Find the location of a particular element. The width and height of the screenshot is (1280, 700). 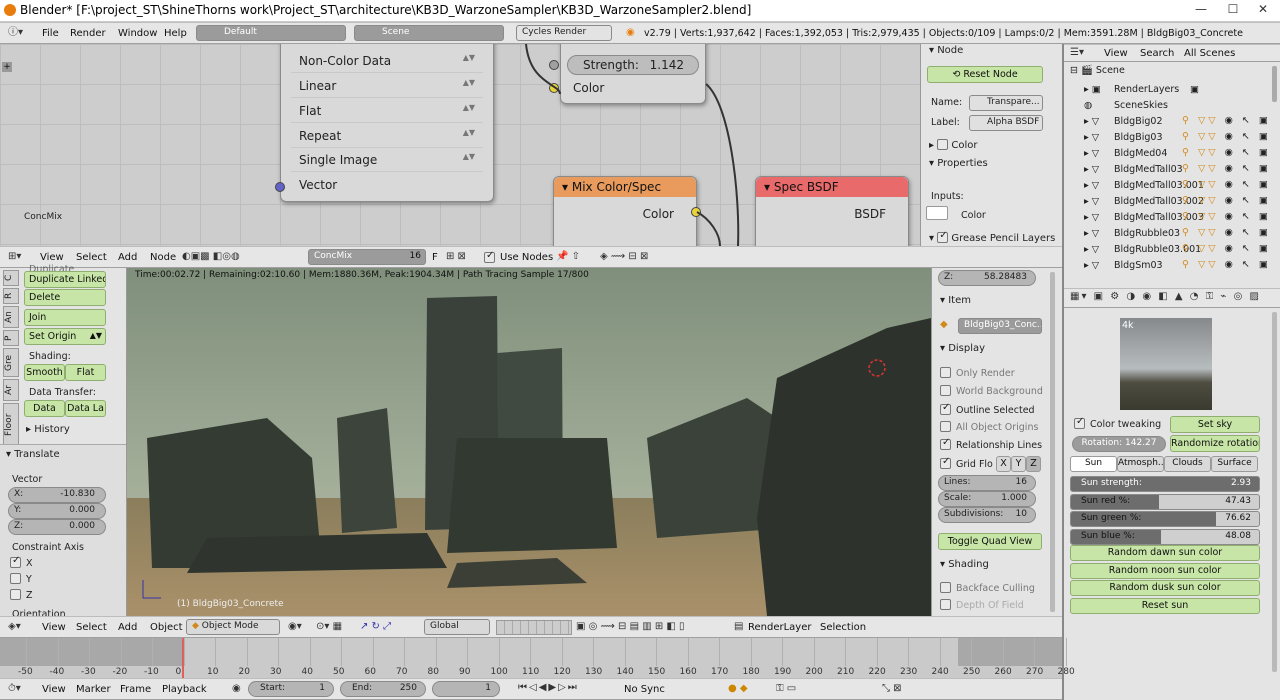

material-name-field: ConcMix 16 is located at coordinates (367, 257).